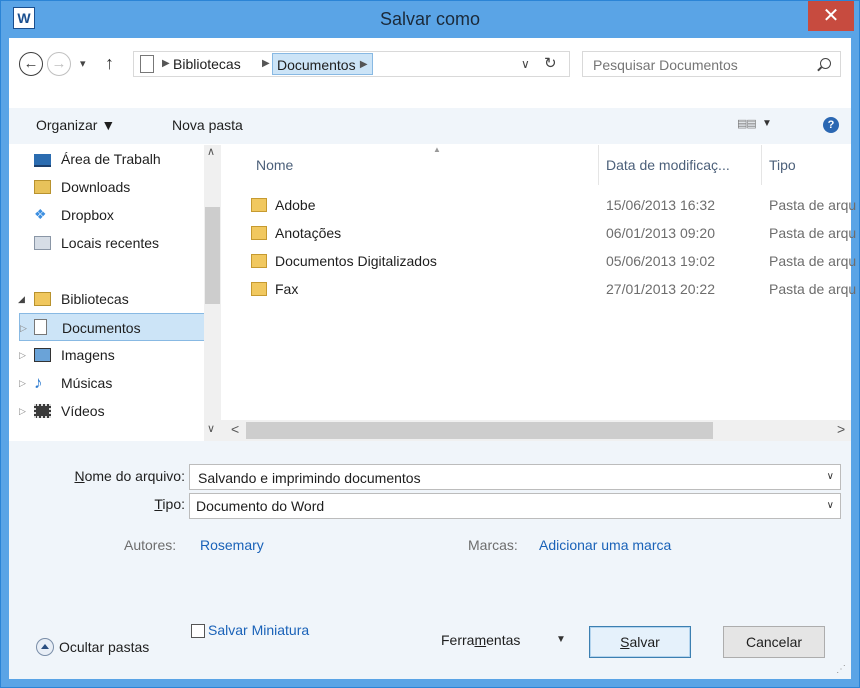 The image size is (860, 688). Describe the element at coordinates (101, 328) in the screenshot. I see `sidebar-item-label: Documentos` at that location.